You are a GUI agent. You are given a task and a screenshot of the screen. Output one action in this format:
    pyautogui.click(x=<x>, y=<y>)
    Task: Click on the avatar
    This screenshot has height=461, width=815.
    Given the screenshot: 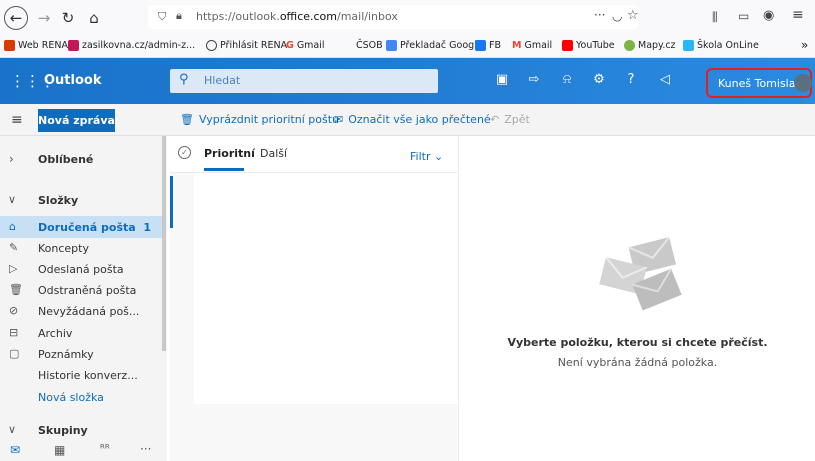 What is the action you would take?
    pyautogui.click(x=803, y=83)
    